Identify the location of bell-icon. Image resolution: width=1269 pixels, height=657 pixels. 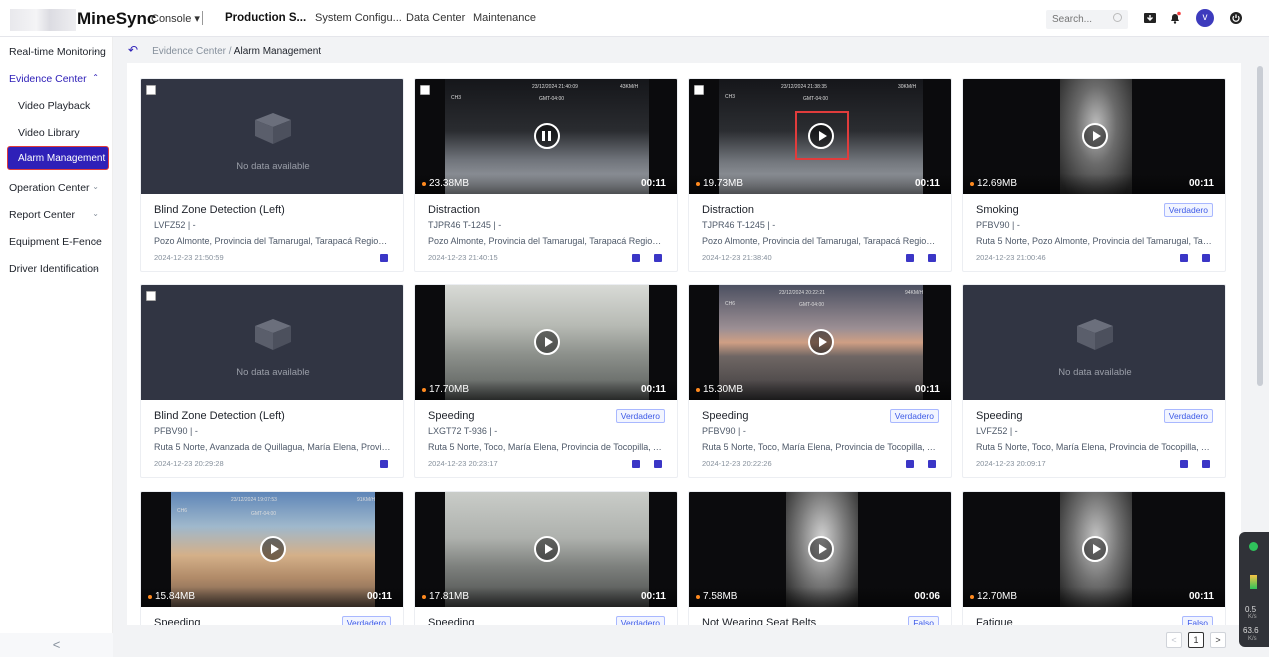
(1175, 18).